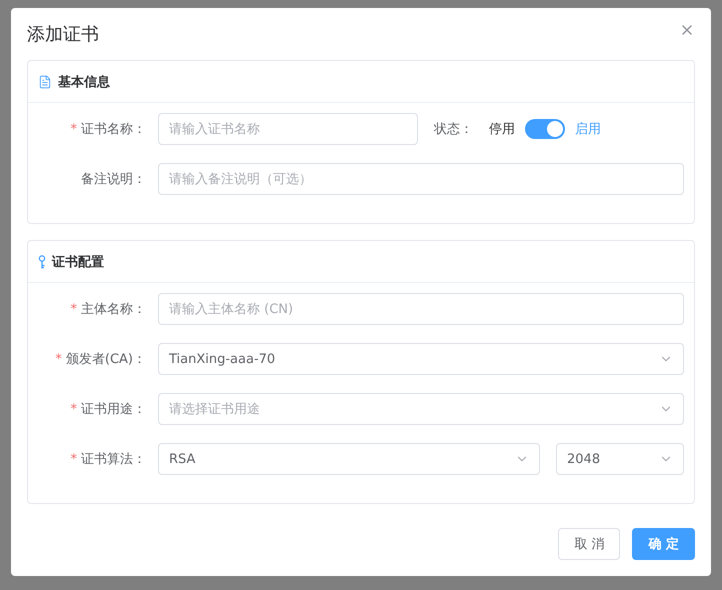 The height and width of the screenshot is (590, 722). What do you see at coordinates (113, 459) in the screenshot?
I see `field-label: 证书算法：` at bounding box center [113, 459].